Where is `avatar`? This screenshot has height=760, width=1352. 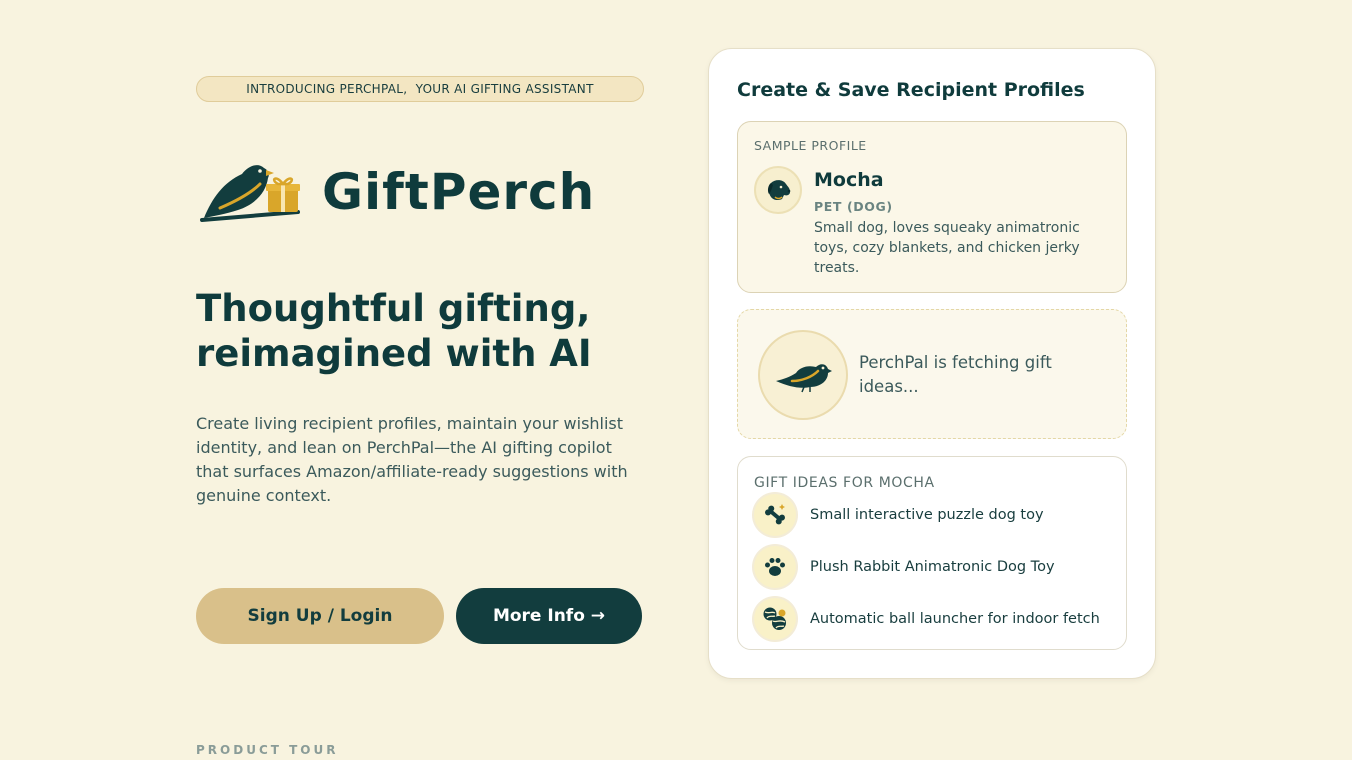
avatar is located at coordinates (778, 190).